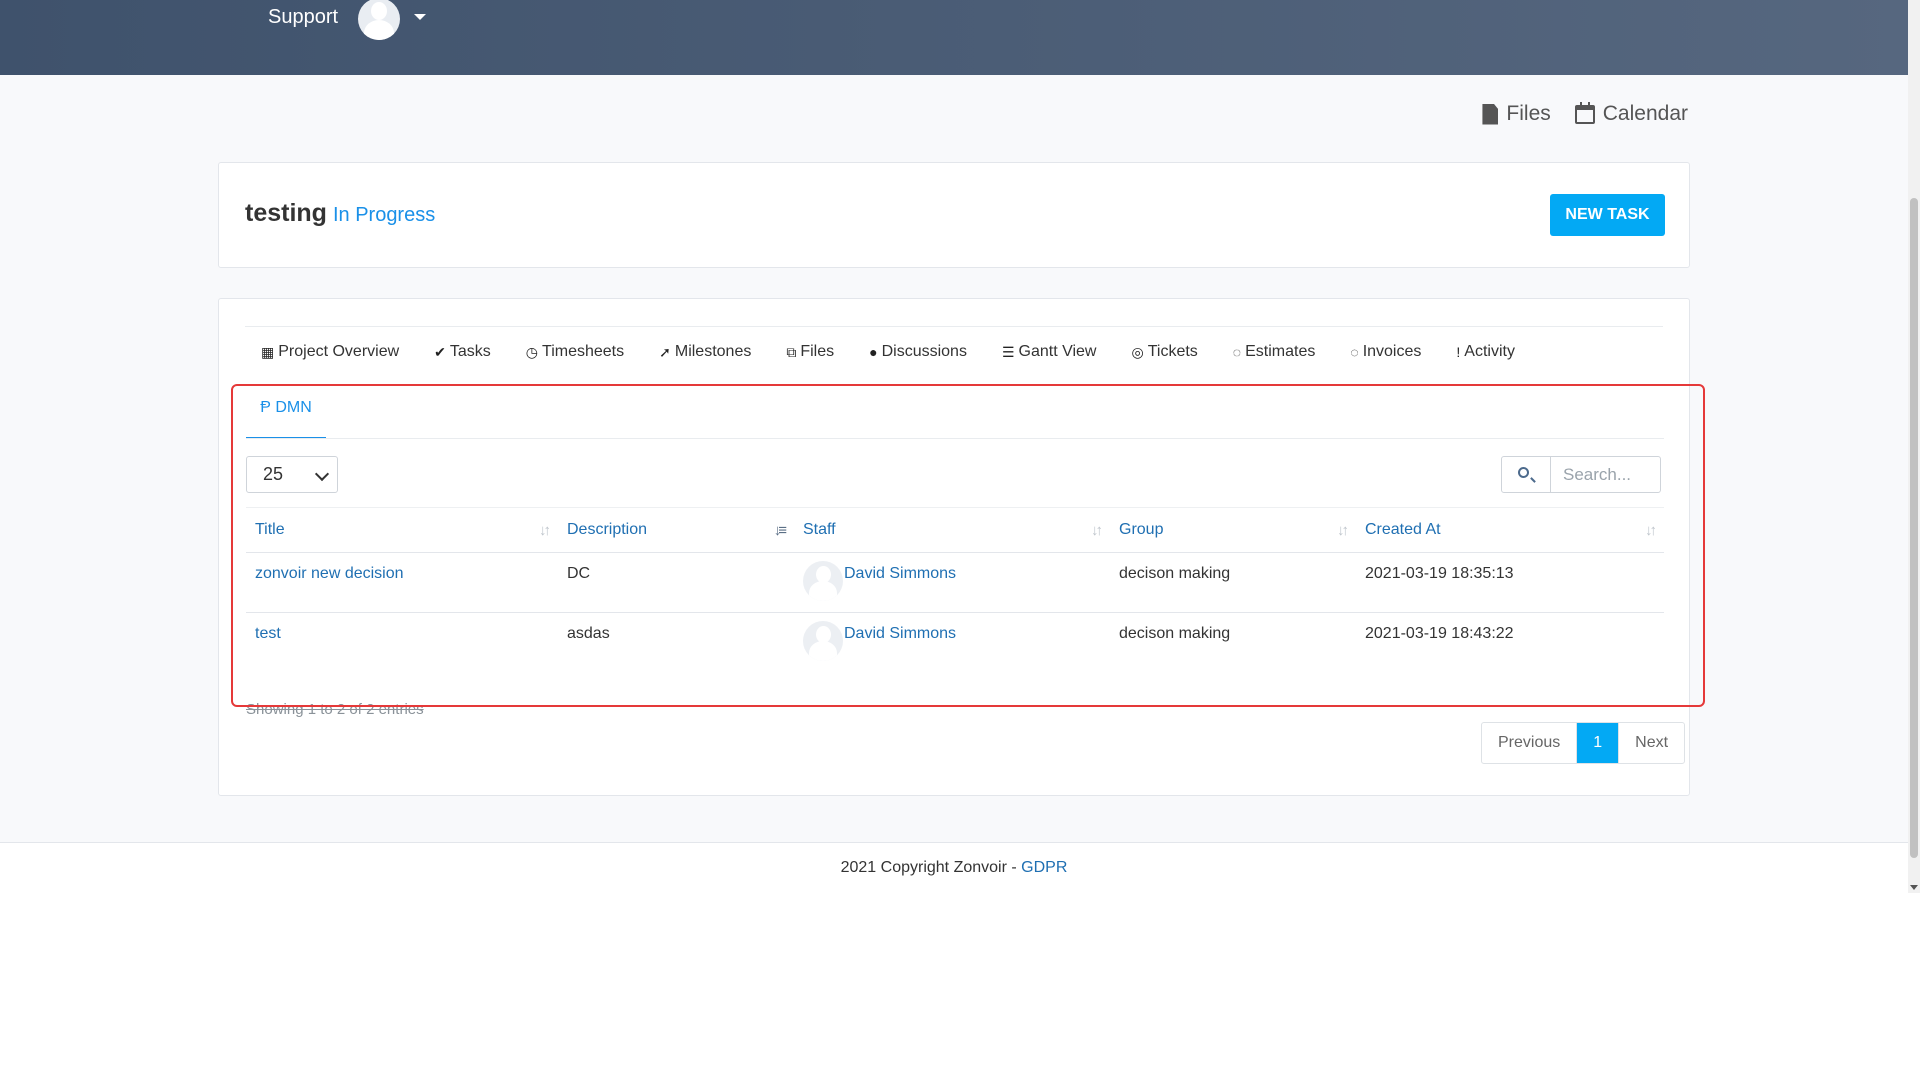  Describe the element at coordinates (265, 407) in the screenshot. I see `branch-icon: Ᵽ` at that location.